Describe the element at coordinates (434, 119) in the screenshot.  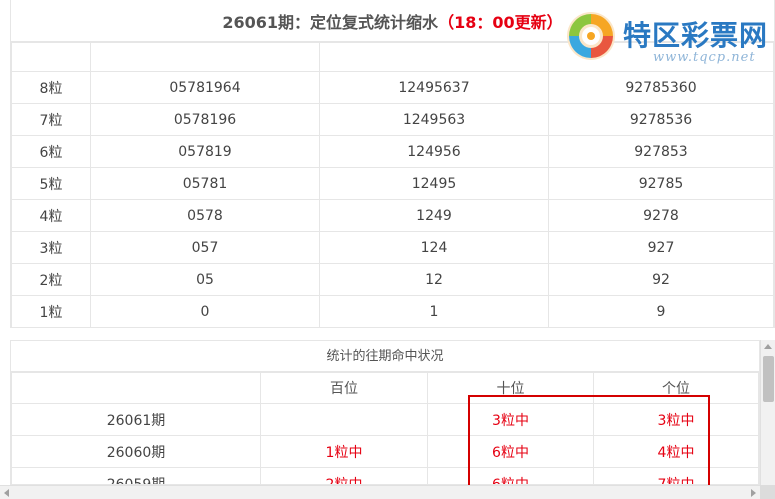
I see `tens-cell: 1249563` at that location.